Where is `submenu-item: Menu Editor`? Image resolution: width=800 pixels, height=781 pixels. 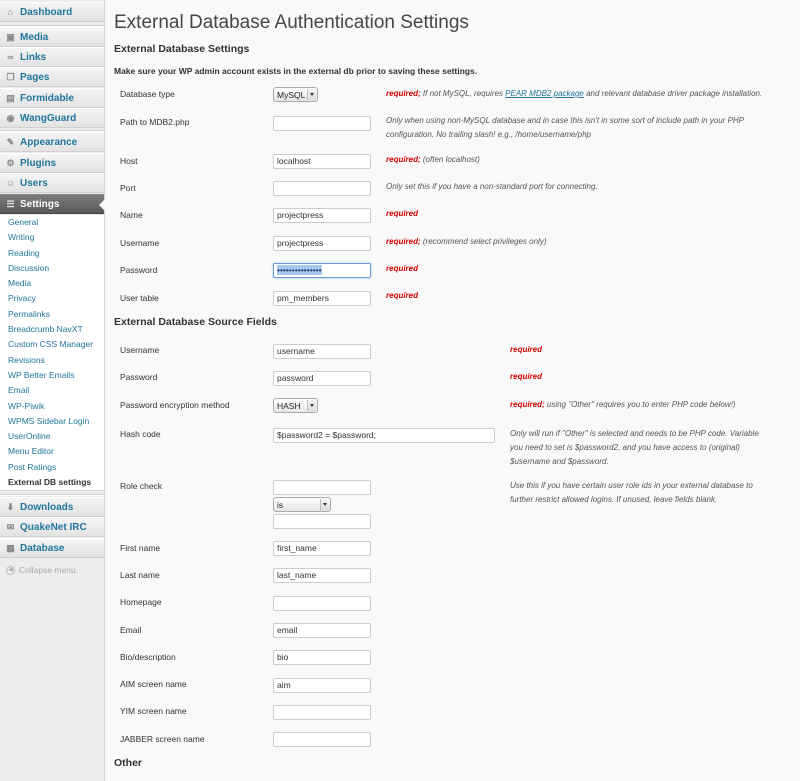 submenu-item: Menu Editor is located at coordinates (52, 451).